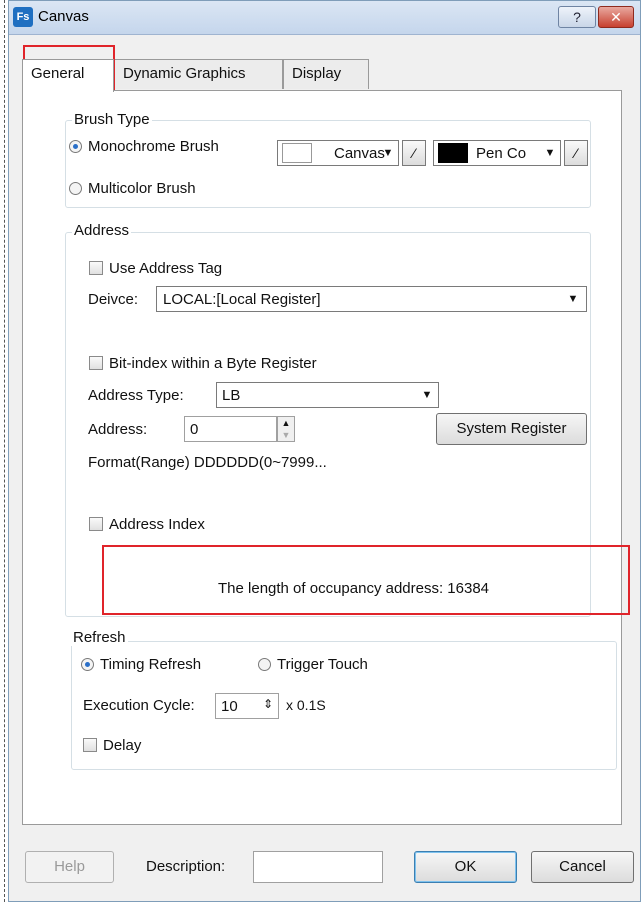 This screenshot has height=902, width=641. I want to click on occupancy-address-text: The length of occupancy address: 16384, so click(354, 588).